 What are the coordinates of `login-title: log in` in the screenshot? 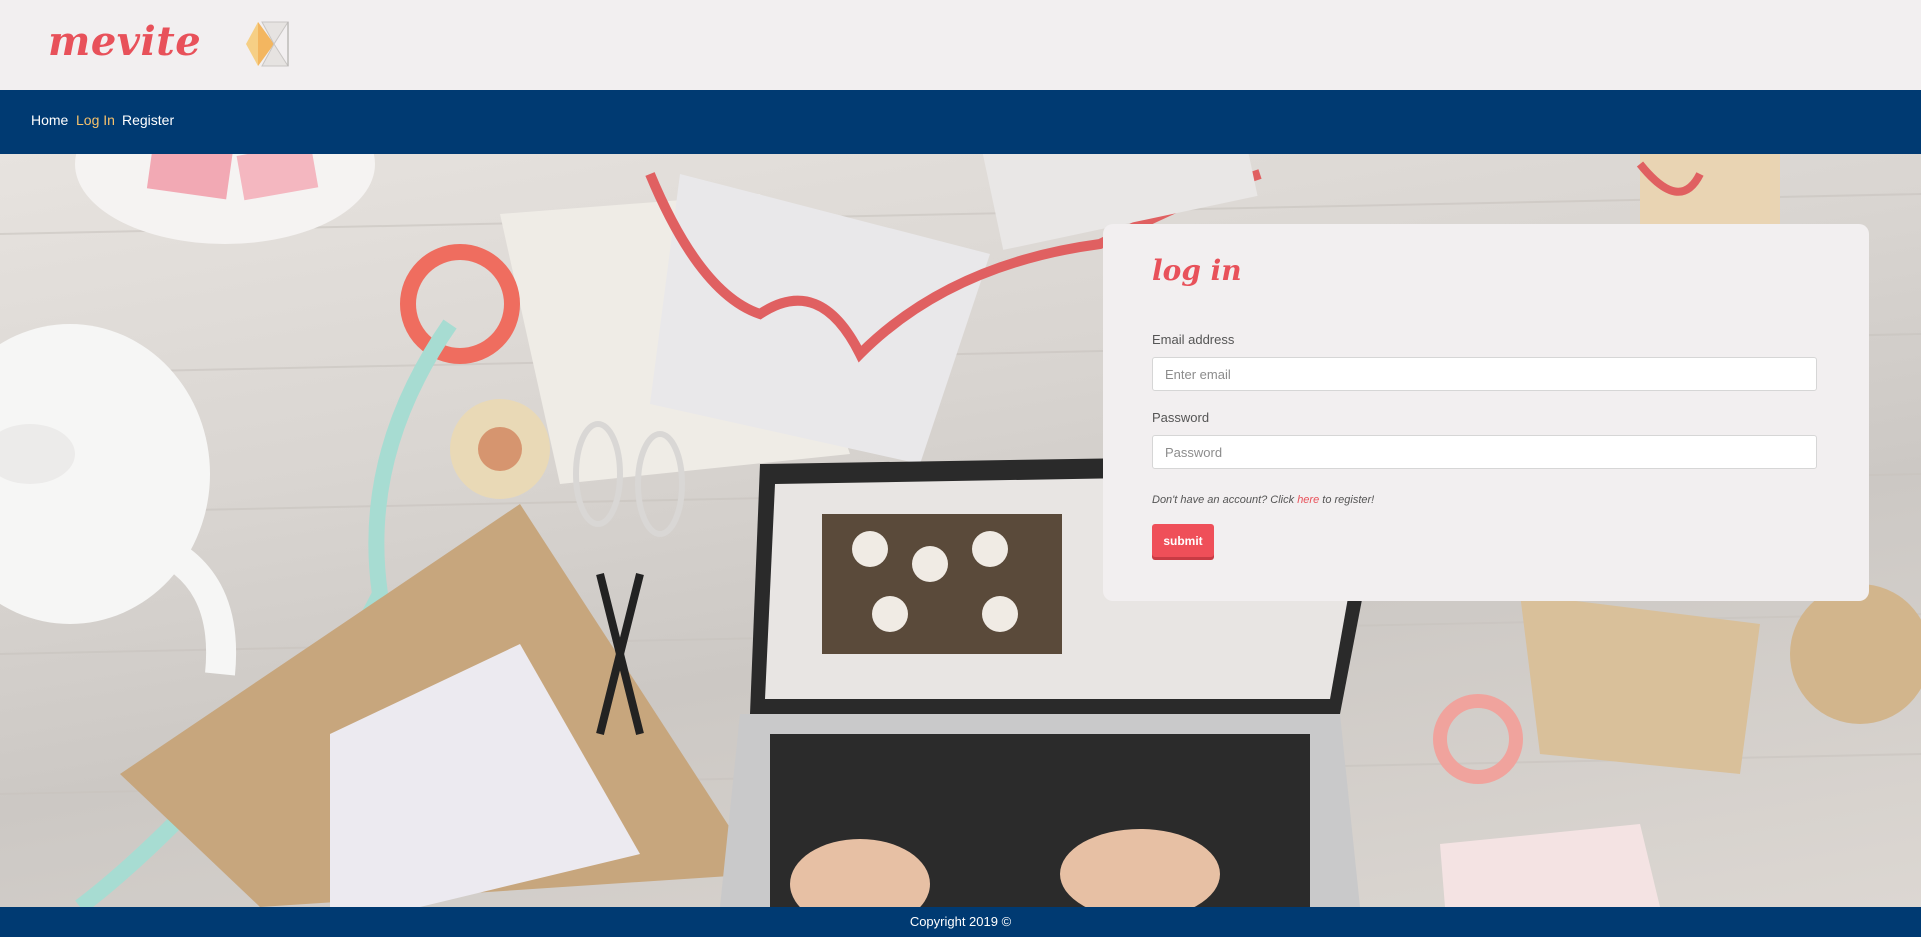 It's located at (1197, 270).